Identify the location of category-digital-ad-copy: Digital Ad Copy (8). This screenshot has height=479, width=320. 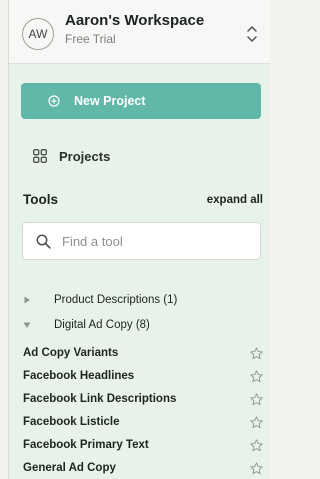
(86, 325).